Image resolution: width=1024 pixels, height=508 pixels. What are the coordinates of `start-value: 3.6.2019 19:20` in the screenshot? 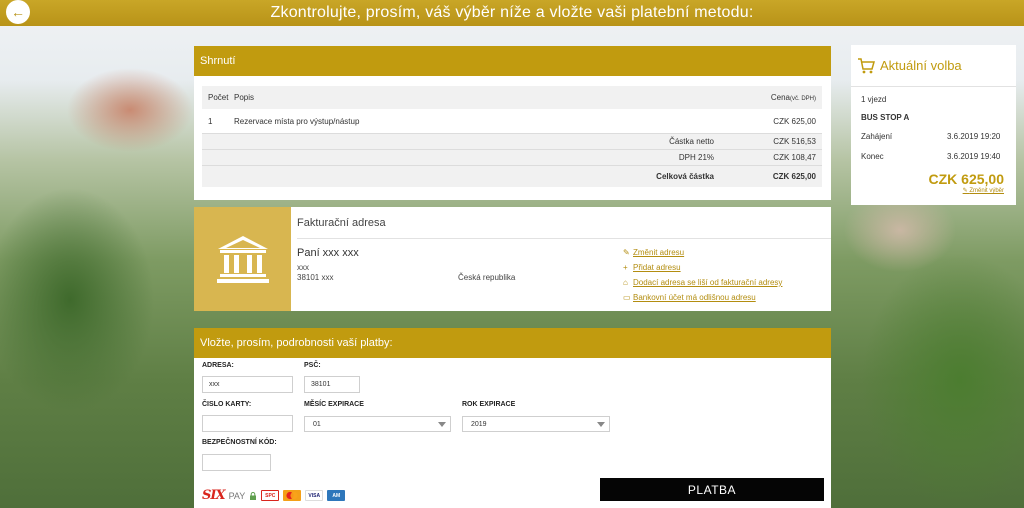 It's located at (974, 136).